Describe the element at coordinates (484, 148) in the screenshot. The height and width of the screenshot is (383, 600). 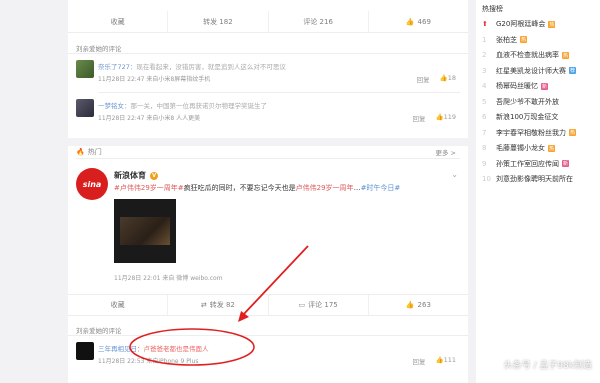
I see `rank-number: 8` at that location.